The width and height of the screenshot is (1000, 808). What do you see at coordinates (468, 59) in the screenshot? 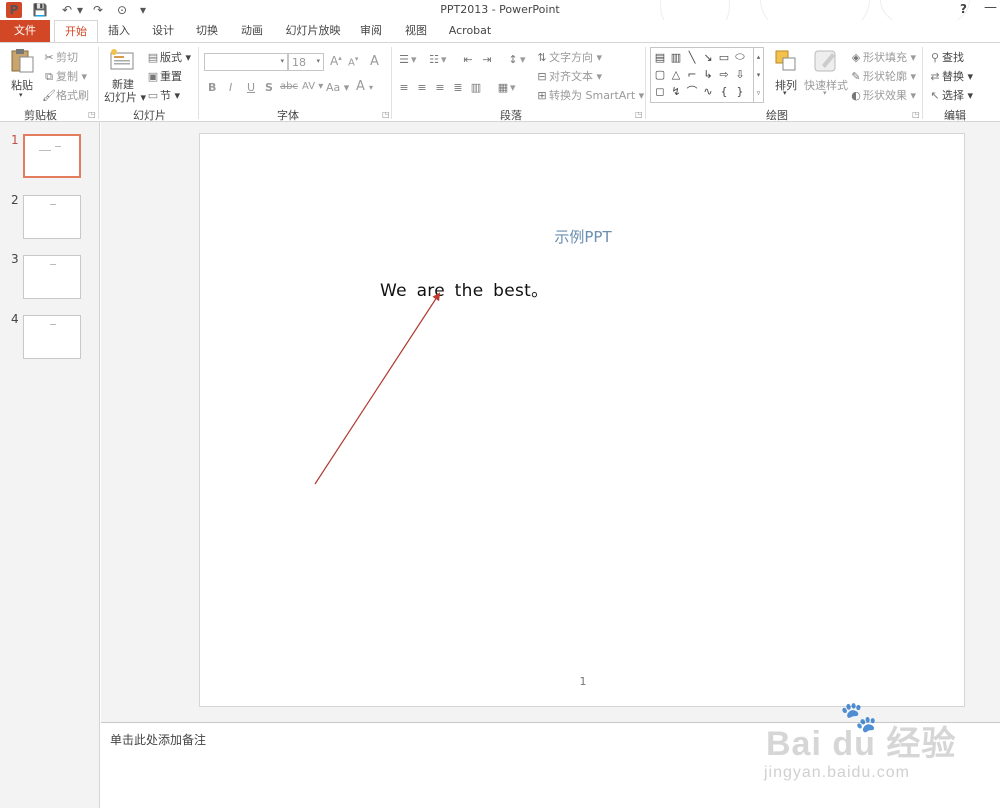
I see `decrease-indent-button: ⇤` at bounding box center [468, 59].